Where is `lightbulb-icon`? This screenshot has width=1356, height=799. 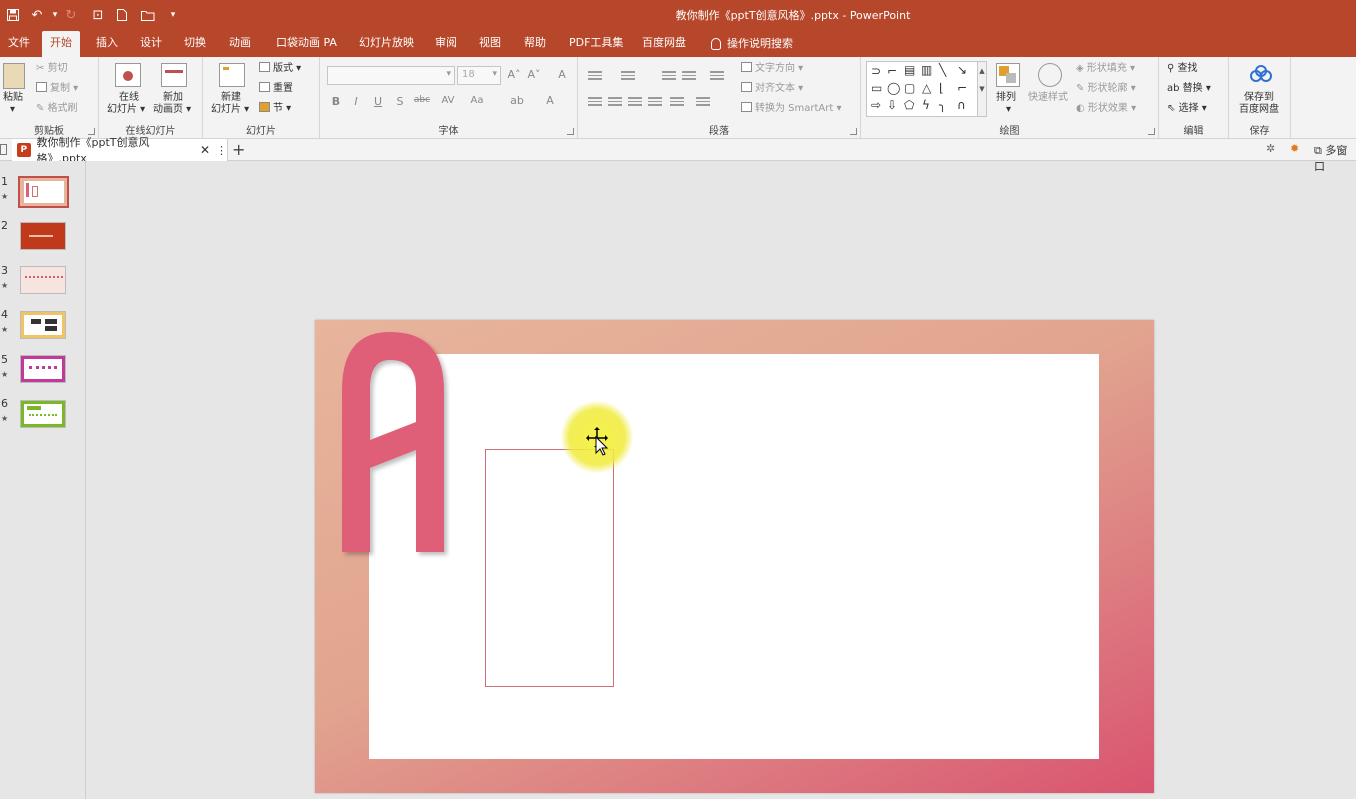 lightbulb-icon is located at coordinates (716, 44).